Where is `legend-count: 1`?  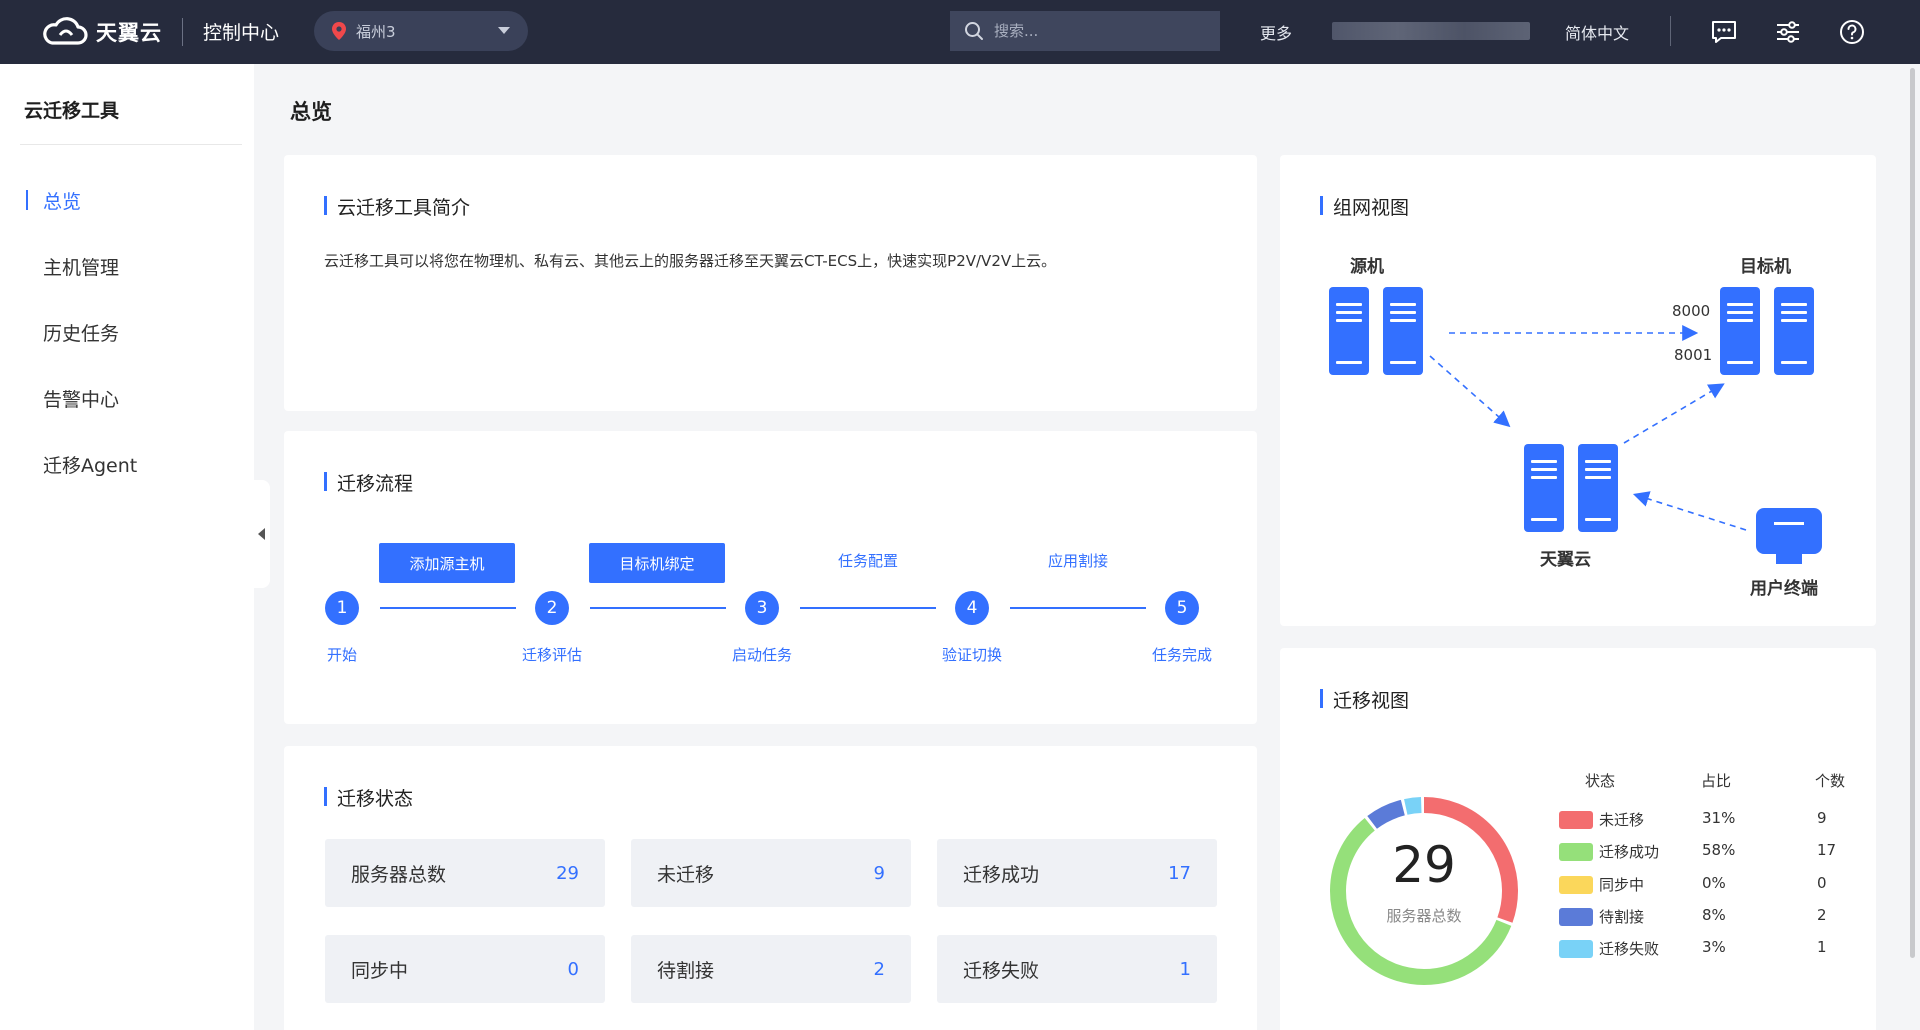
legend-count: 1 is located at coordinates (1822, 947).